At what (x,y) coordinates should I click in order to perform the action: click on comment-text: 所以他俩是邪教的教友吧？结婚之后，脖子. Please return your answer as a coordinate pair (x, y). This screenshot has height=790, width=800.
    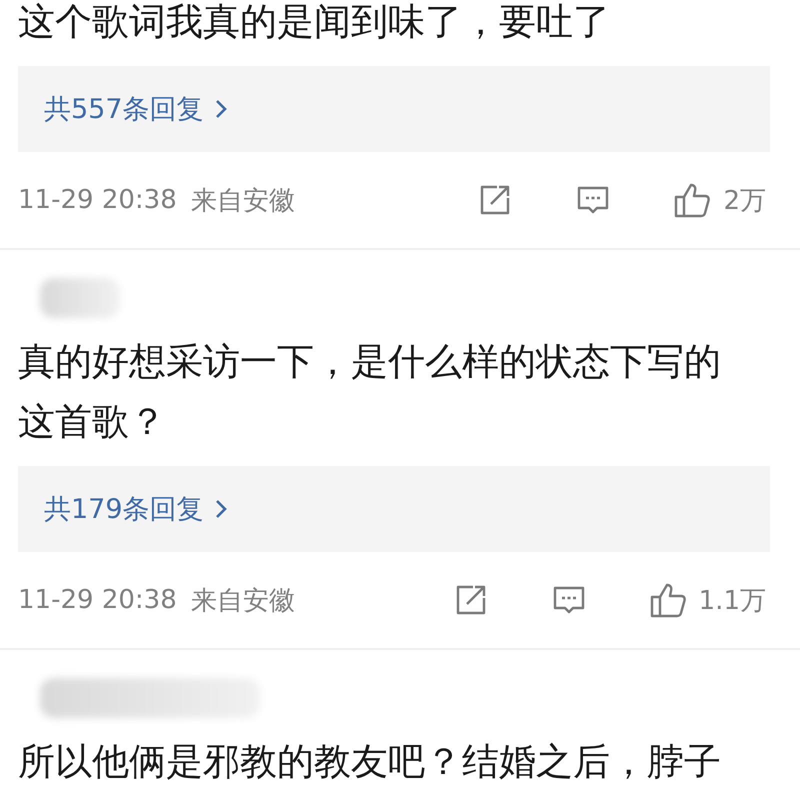
    Looking at the image, I should click on (370, 762).